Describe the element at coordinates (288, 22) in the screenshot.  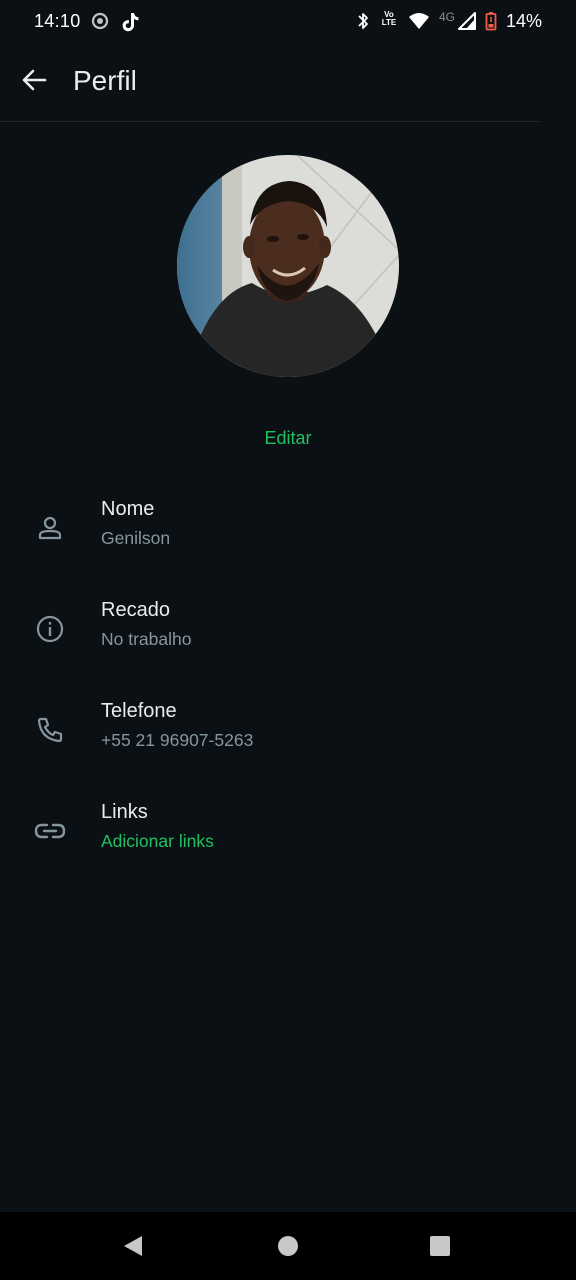
I see `status-bar: 14:10 Vo LTE 4G 14%` at that location.